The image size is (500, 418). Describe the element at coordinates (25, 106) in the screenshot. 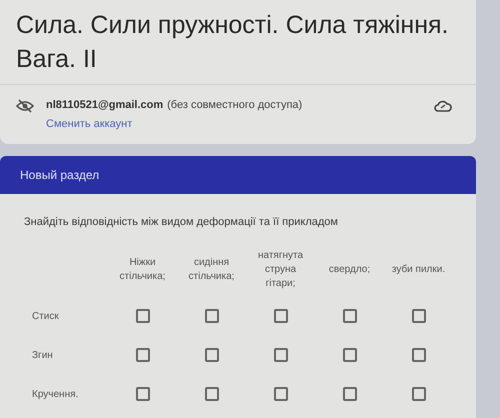

I see `eye-off-icon` at that location.